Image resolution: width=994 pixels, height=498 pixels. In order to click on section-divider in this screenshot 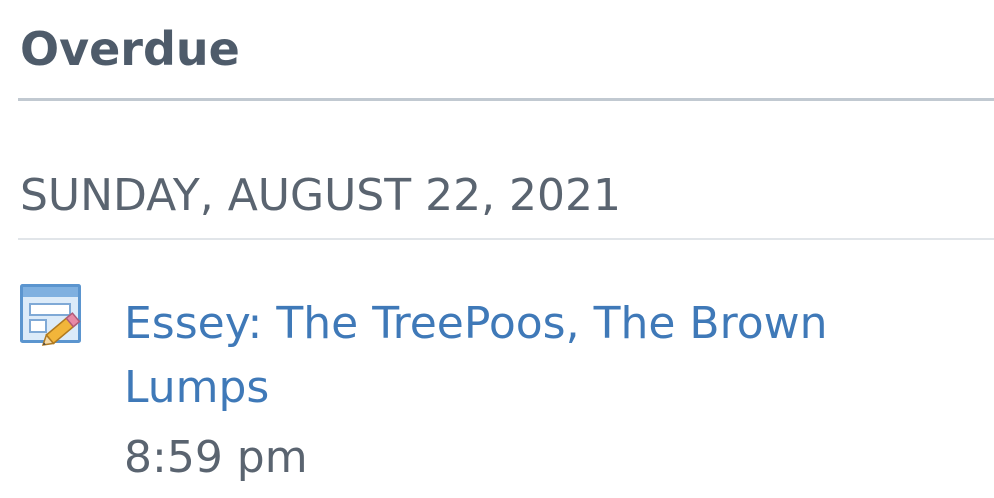, I will do `click(506, 99)`.